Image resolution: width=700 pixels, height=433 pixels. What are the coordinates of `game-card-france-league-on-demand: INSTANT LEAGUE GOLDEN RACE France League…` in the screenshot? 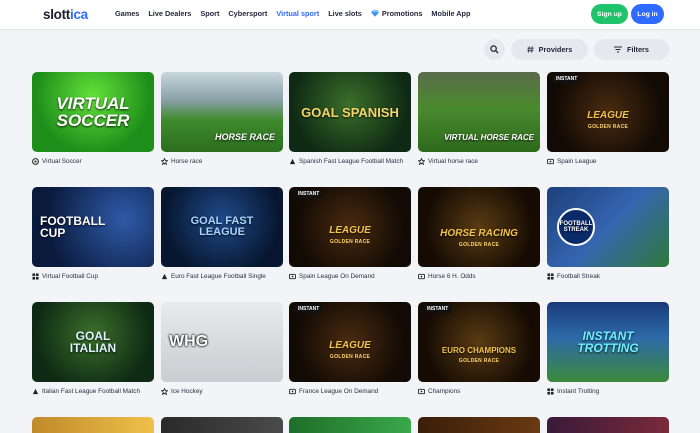 It's located at (350, 349).